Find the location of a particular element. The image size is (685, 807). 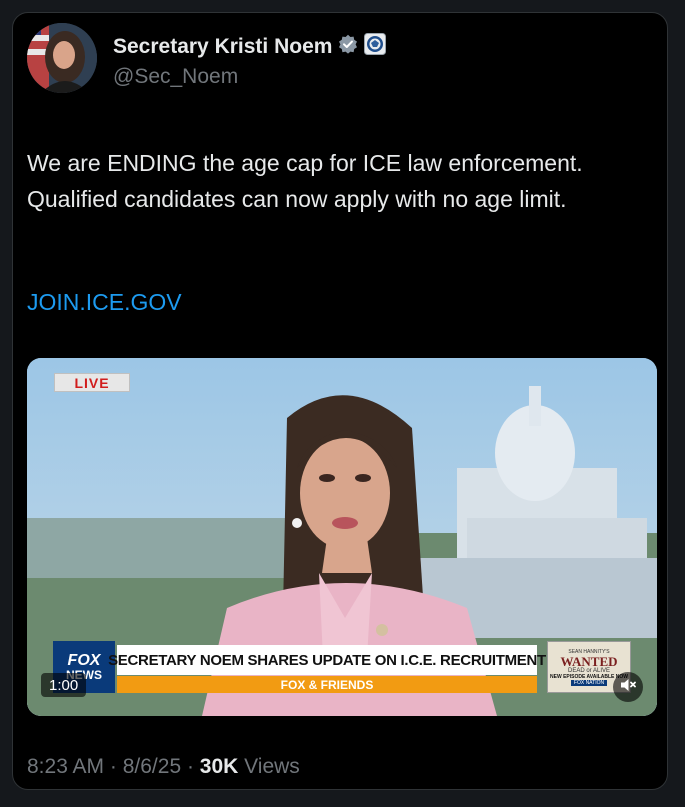

verified-badge-icon is located at coordinates (348, 46).